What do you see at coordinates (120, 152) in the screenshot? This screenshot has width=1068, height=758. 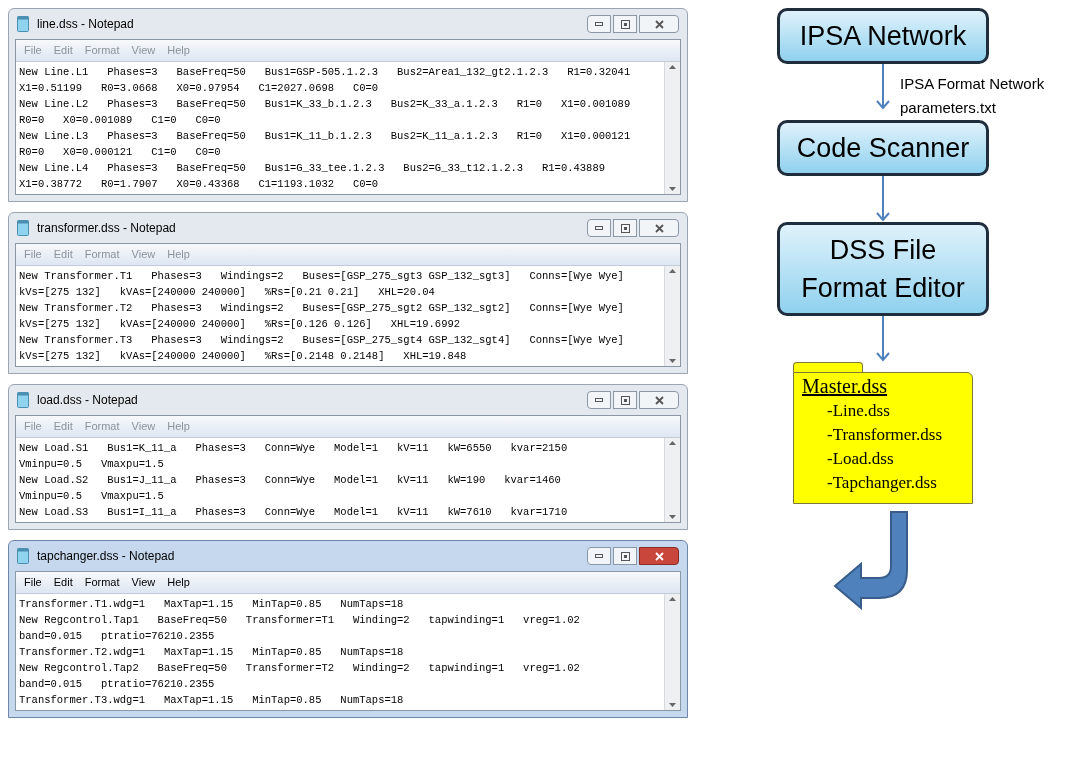 I see `text-line: R0=0 X0=0.000121 C1=0 C0=0` at bounding box center [120, 152].